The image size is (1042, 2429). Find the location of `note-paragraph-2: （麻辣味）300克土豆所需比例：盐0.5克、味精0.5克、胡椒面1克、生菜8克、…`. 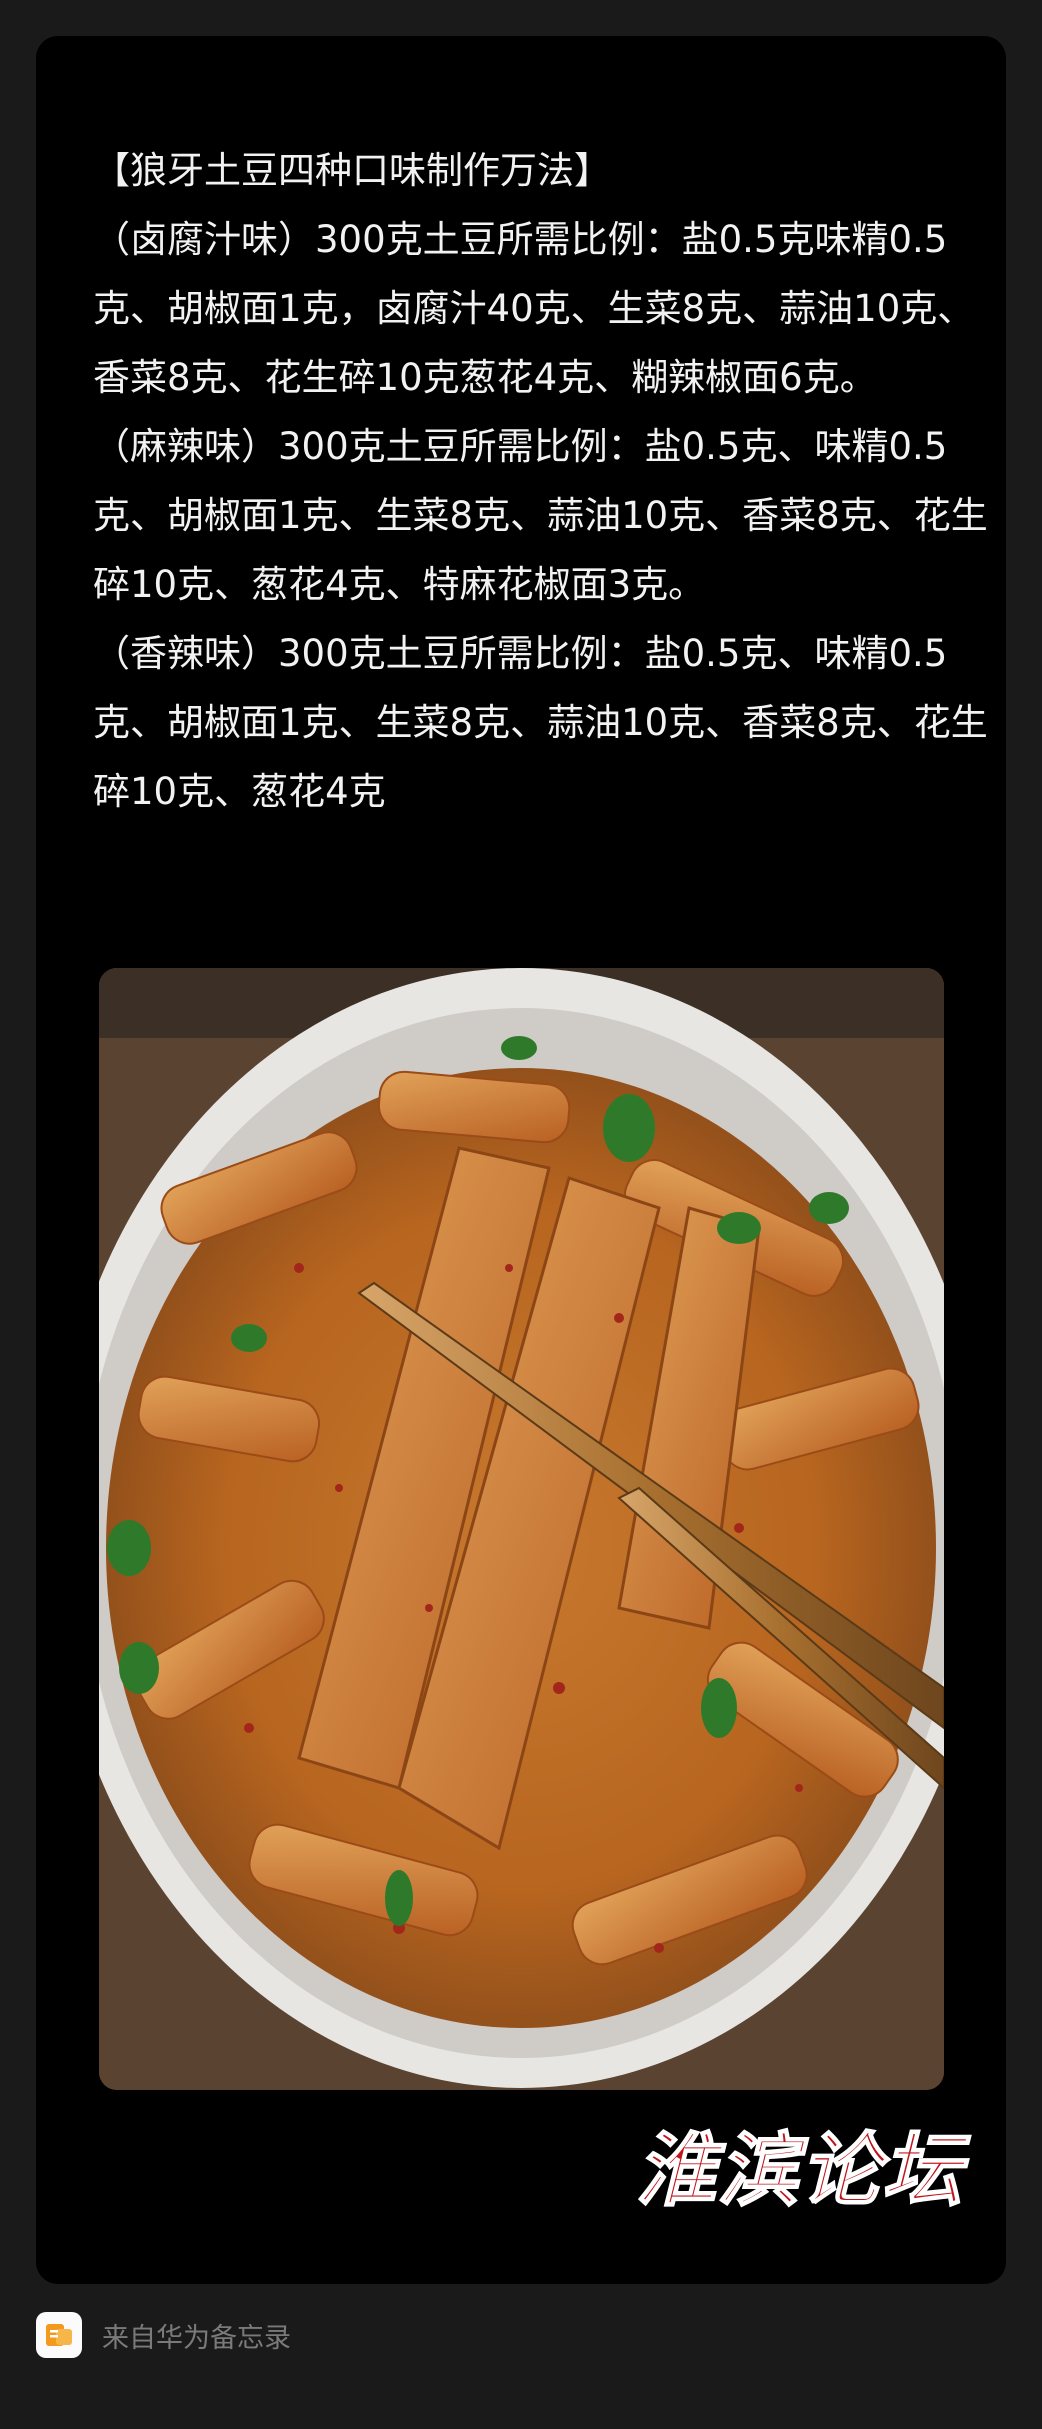

note-paragraph-2: （麻辣味）300克土豆所需比例：盐0.5克、味精0.5克、胡椒面1克、生菜8克、… is located at coordinates (540, 515).